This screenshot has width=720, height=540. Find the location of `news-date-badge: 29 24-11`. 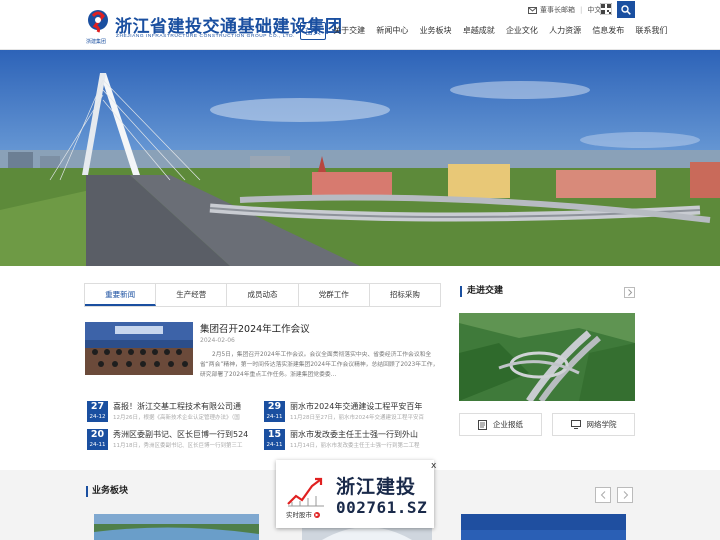

news-date-badge: 29 24-11 is located at coordinates (274, 411).